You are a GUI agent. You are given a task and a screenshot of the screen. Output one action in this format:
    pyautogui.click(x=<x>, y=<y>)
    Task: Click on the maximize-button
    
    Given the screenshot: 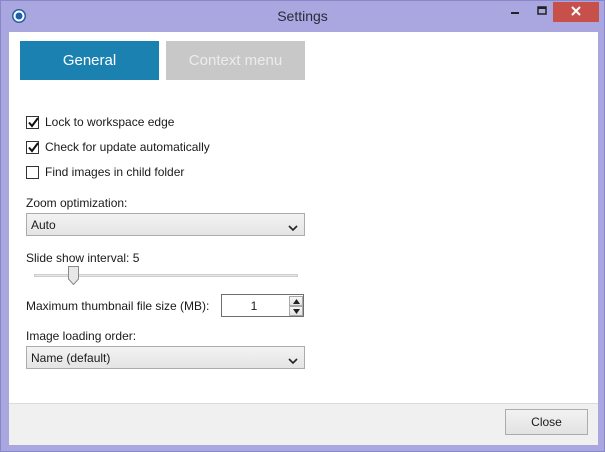 What is the action you would take?
    pyautogui.click(x=542, y=12)
    